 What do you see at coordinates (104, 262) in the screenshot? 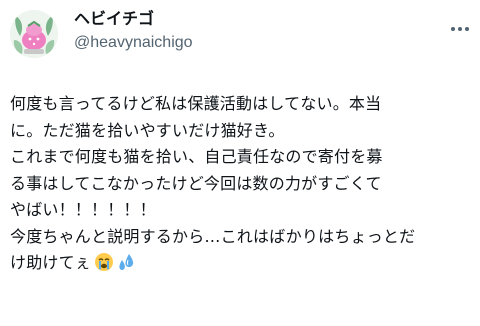
I see `loudly-crying-face-icon` at bounding box center [104, 262].